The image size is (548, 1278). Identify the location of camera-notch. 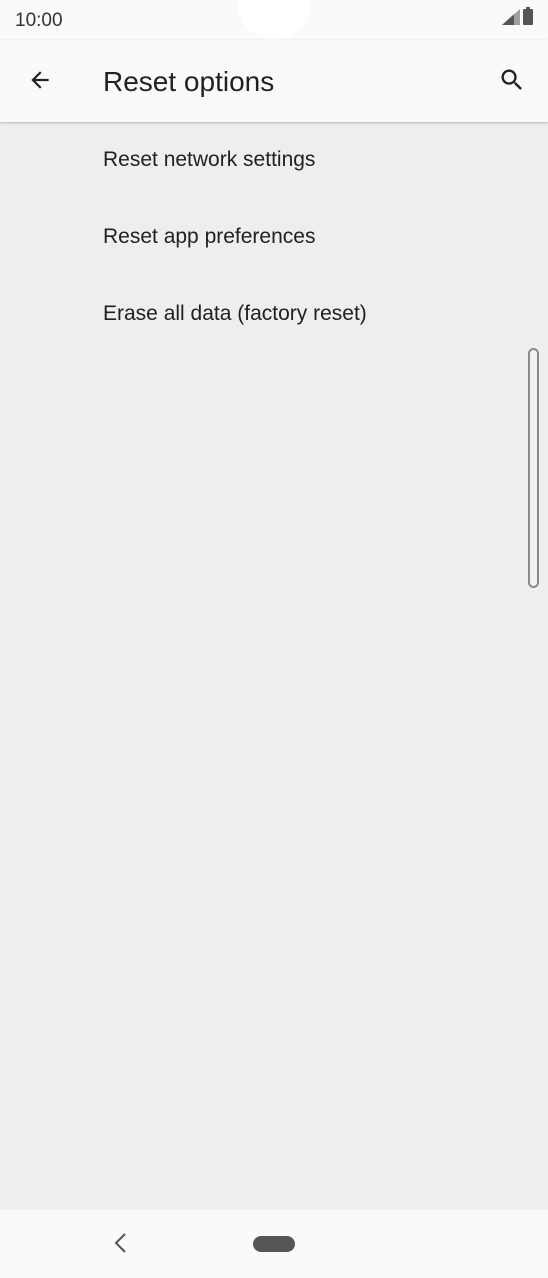
(274, 20).